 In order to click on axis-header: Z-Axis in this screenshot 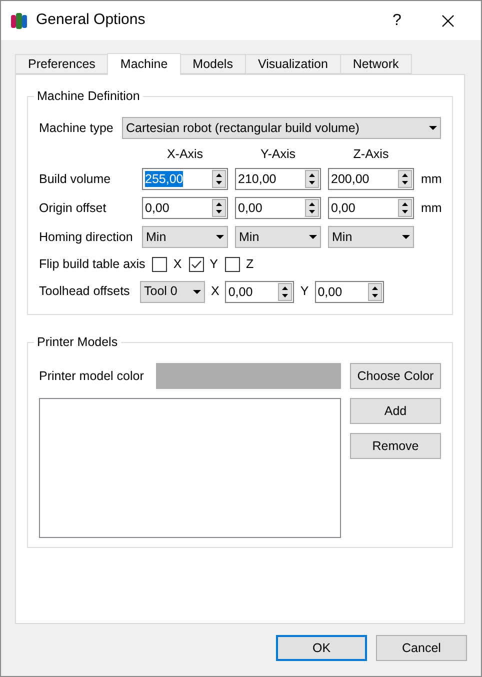, I will do `click(371, 153)`.